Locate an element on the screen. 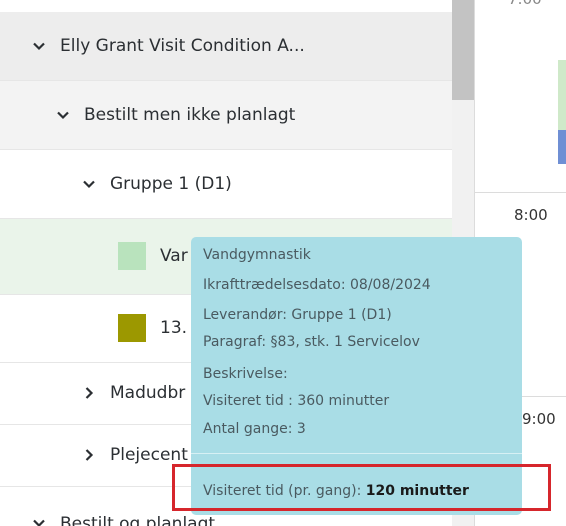 This screenshot has height=526, width=566. tree-row-label: Plejecent is located at coordinates (149, 455).